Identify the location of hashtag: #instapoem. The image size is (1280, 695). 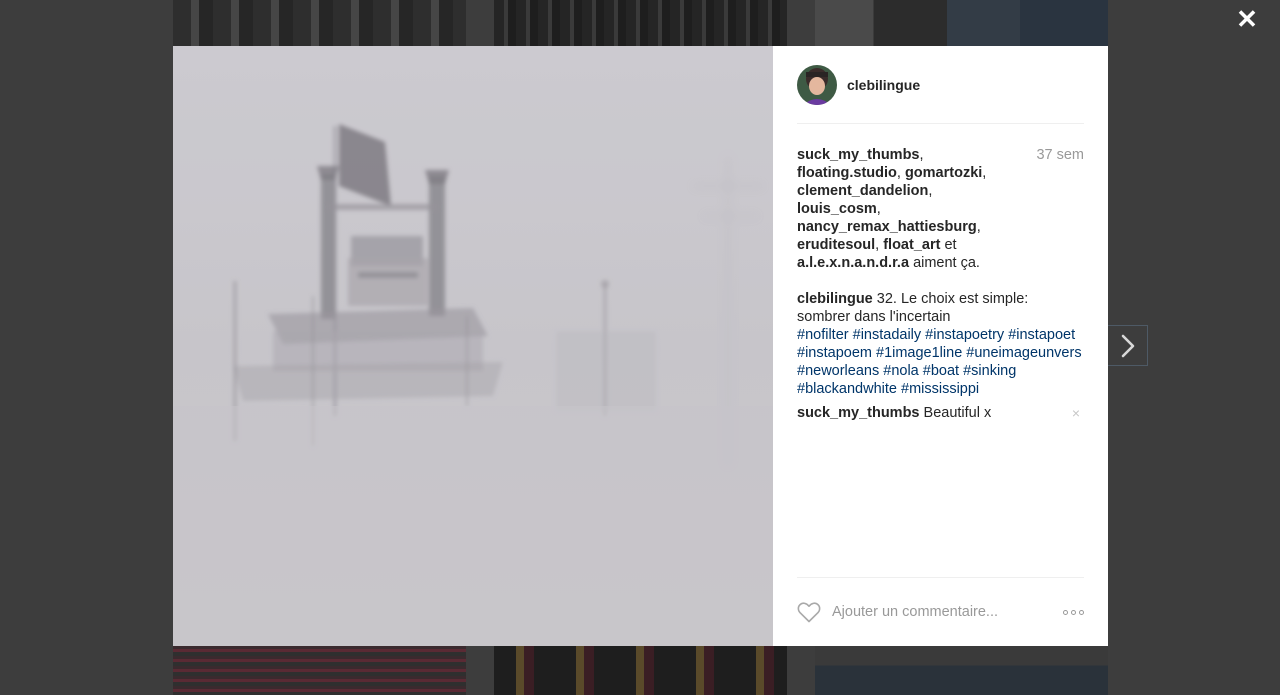
(834, 353).